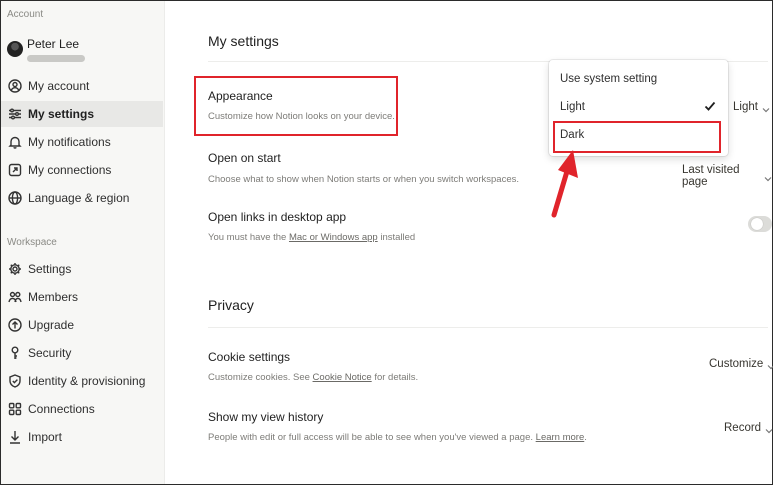 This screenshot has height=485, width=773. I want to click on cookie-customize-value: Customize, so click(736, 364).